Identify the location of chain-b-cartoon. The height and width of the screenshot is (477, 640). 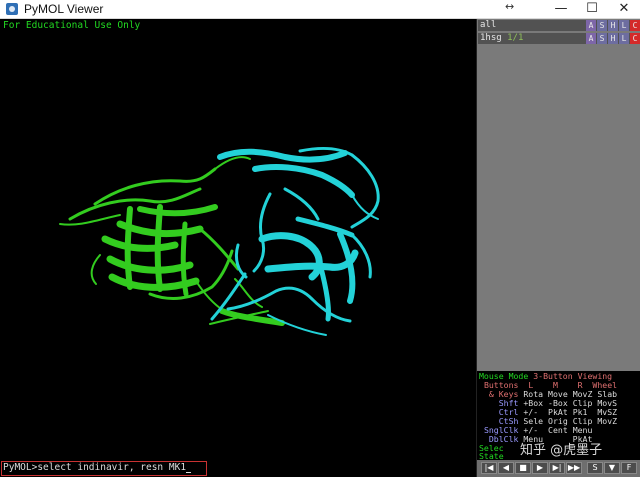
(295, 241).